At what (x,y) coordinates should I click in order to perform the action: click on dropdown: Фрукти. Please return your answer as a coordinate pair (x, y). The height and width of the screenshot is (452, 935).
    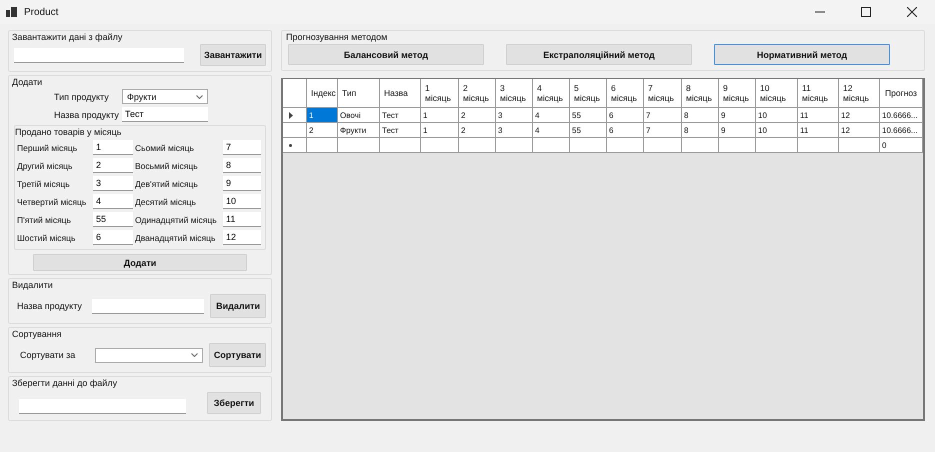
    Looking at the image, I should click on (165, 96).